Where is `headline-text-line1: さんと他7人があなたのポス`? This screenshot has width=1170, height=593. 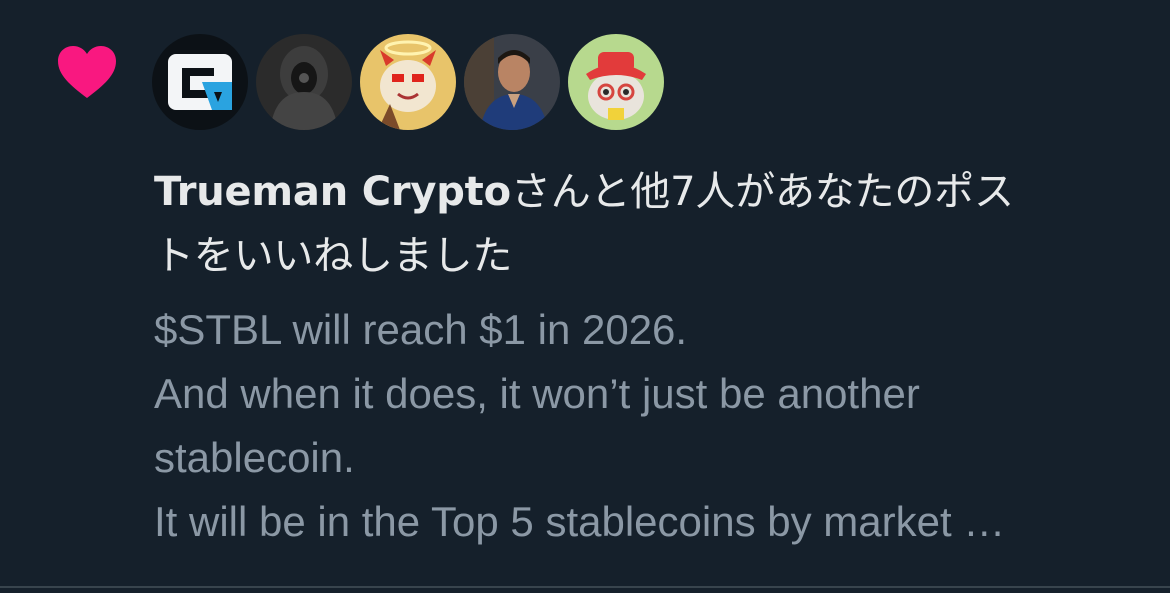 headline-text-line1: さんと他7人があなたのポス is located at coordinates (762, 192).